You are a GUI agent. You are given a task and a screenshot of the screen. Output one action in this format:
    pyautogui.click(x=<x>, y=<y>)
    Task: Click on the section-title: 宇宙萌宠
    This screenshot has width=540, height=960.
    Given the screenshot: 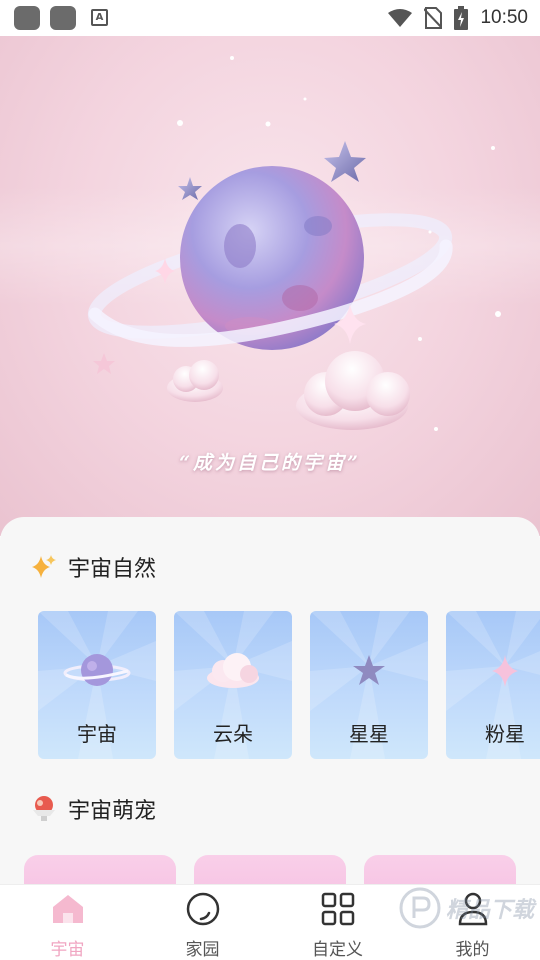 What is the action you would take?
    pyautogui.click(x=112, y=811)
    